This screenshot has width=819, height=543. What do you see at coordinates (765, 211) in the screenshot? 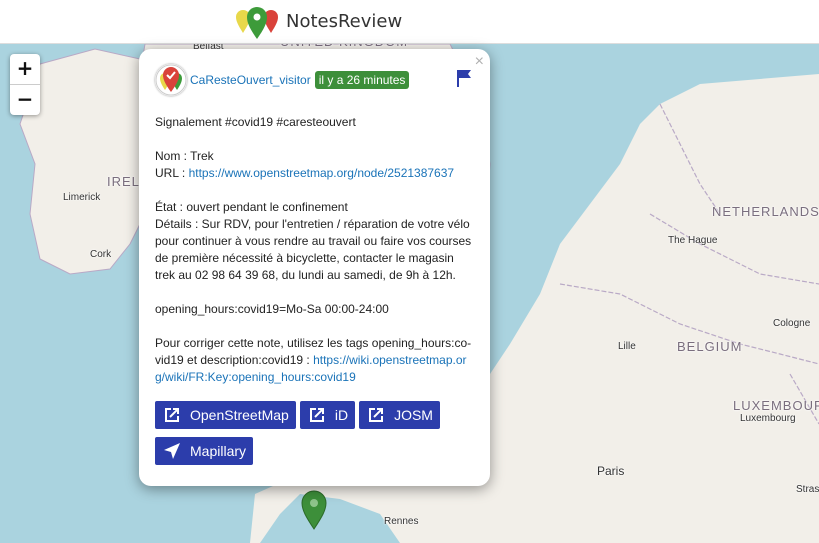
I see `country-label: NETHERLANDS` at bounding box center [765, 211].